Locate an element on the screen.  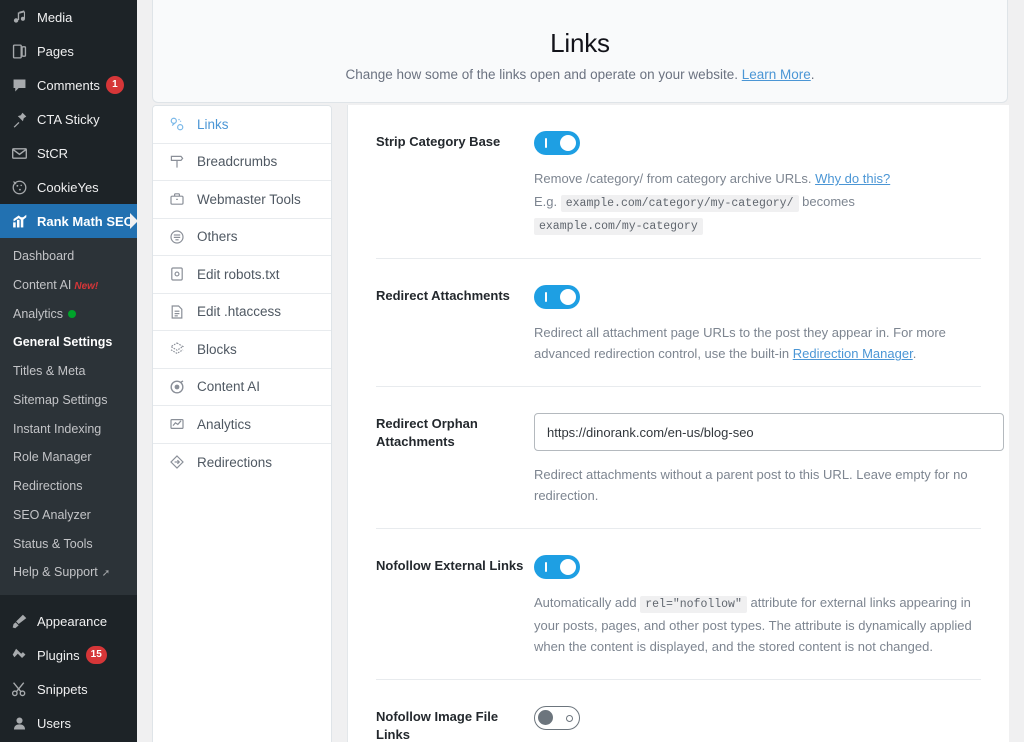
tab-label: Edit .htaccess is located at coordinates (239, 312).